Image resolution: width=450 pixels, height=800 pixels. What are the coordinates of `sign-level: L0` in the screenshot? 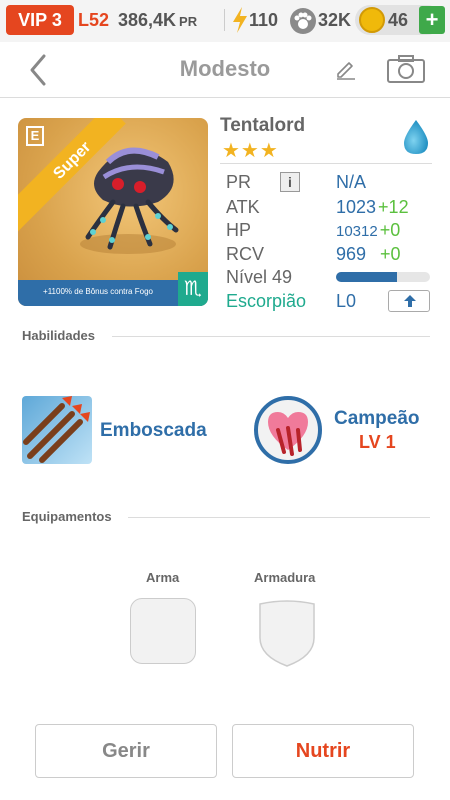 It's located at (346, 301).